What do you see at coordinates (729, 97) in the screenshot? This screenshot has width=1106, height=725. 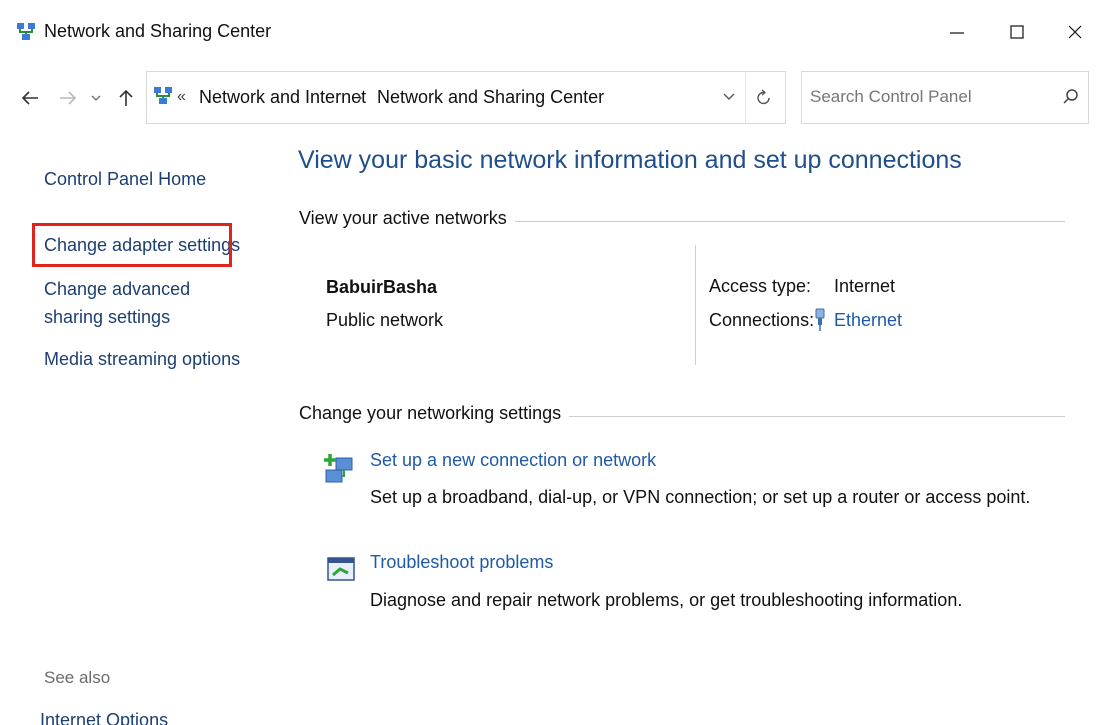 I see `dropdown-chevron-icon` at bounding box center [729, 97].